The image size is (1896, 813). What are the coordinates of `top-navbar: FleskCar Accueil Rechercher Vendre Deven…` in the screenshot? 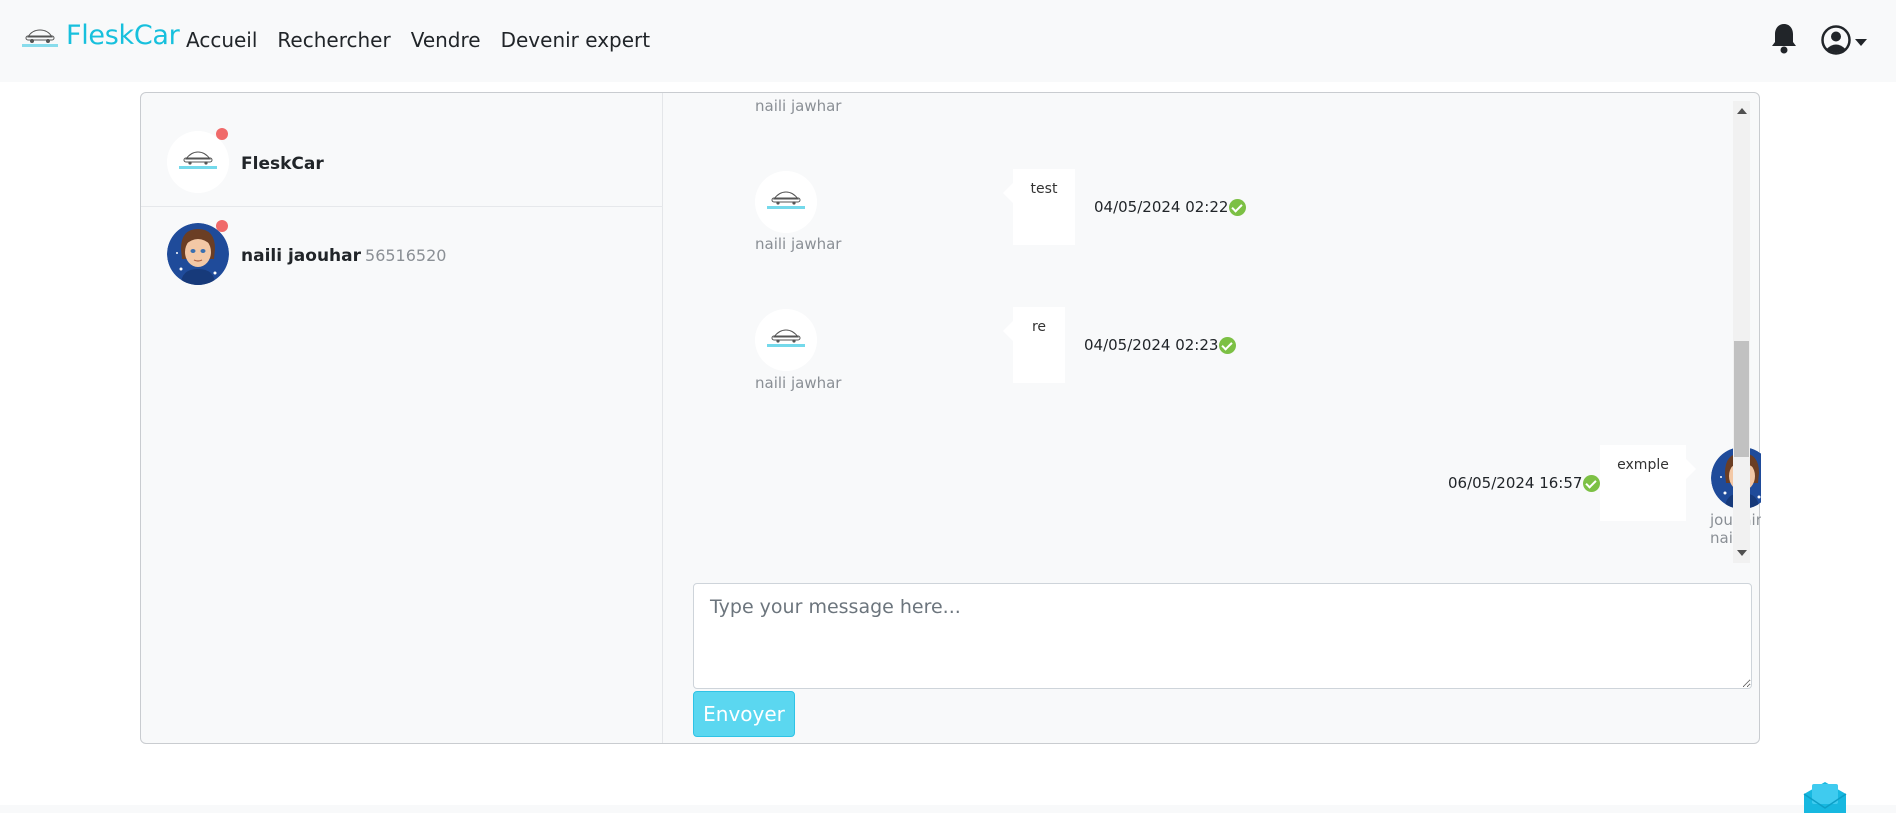 It's located at (948, 41).